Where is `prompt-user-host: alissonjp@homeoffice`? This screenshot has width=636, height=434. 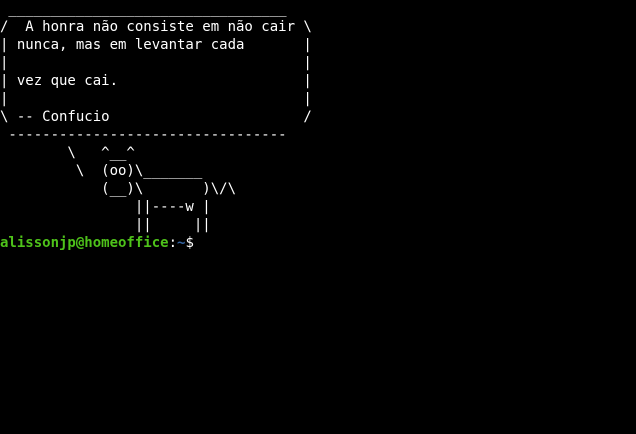 prompt-user-host: alissonjp@homeoffice is located at coordinates (84, 243).